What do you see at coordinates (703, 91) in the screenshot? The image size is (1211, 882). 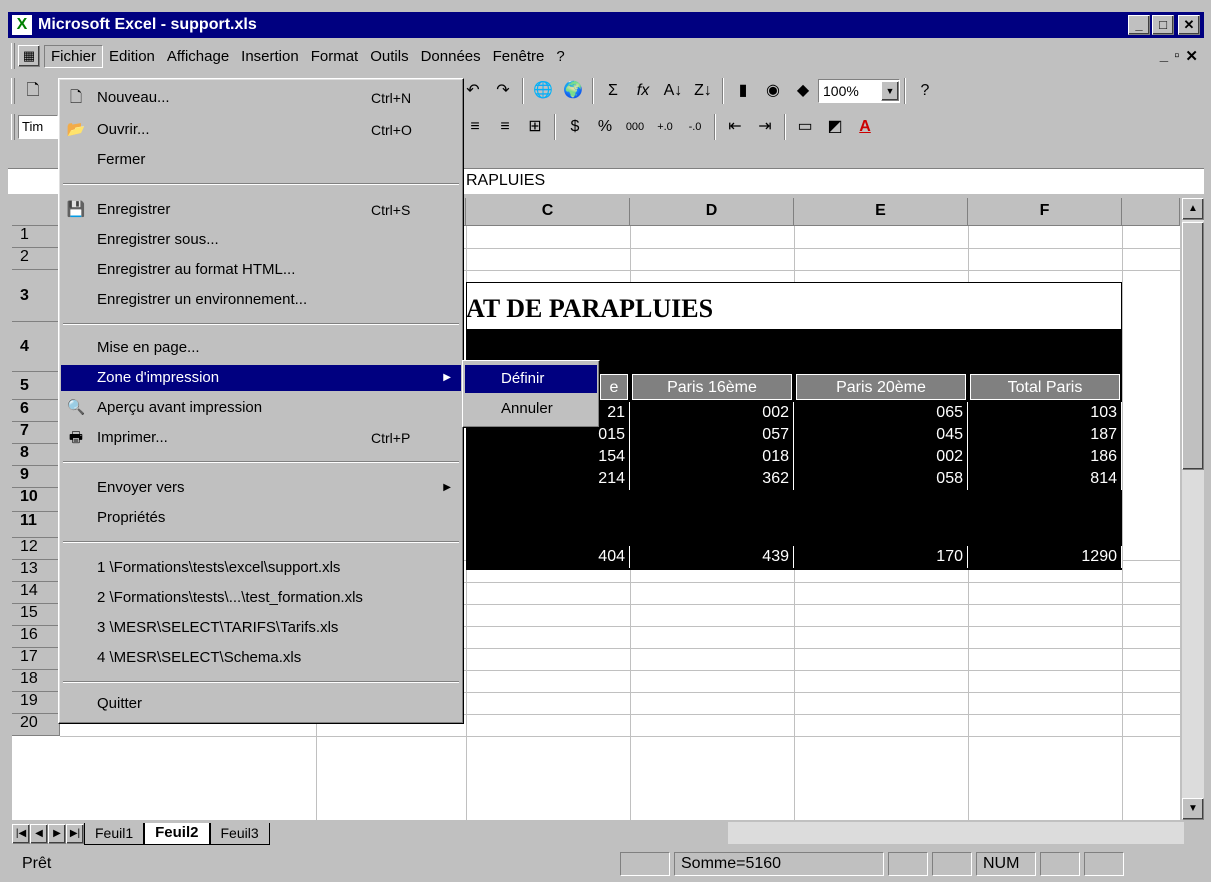 I see `sort-descending-icon: Z↓` at bounding box center [703, 91].